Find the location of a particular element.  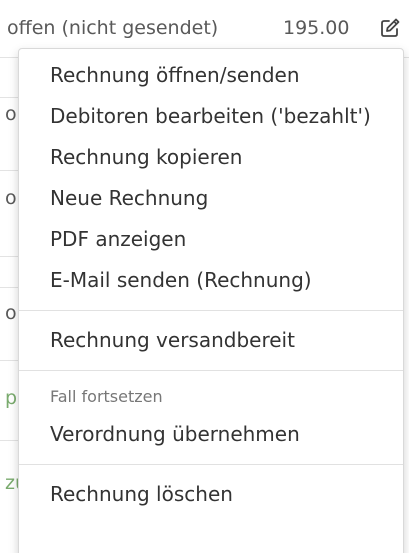

menu-item-open-send-invoice: Rechnung öffnen/senden is located at coordinates (211, 75).